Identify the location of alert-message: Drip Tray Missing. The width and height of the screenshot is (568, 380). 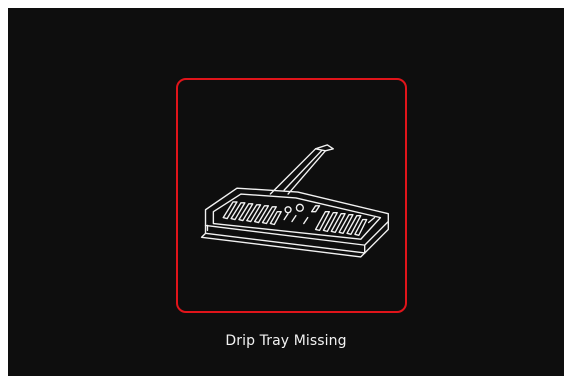
(286, 341).